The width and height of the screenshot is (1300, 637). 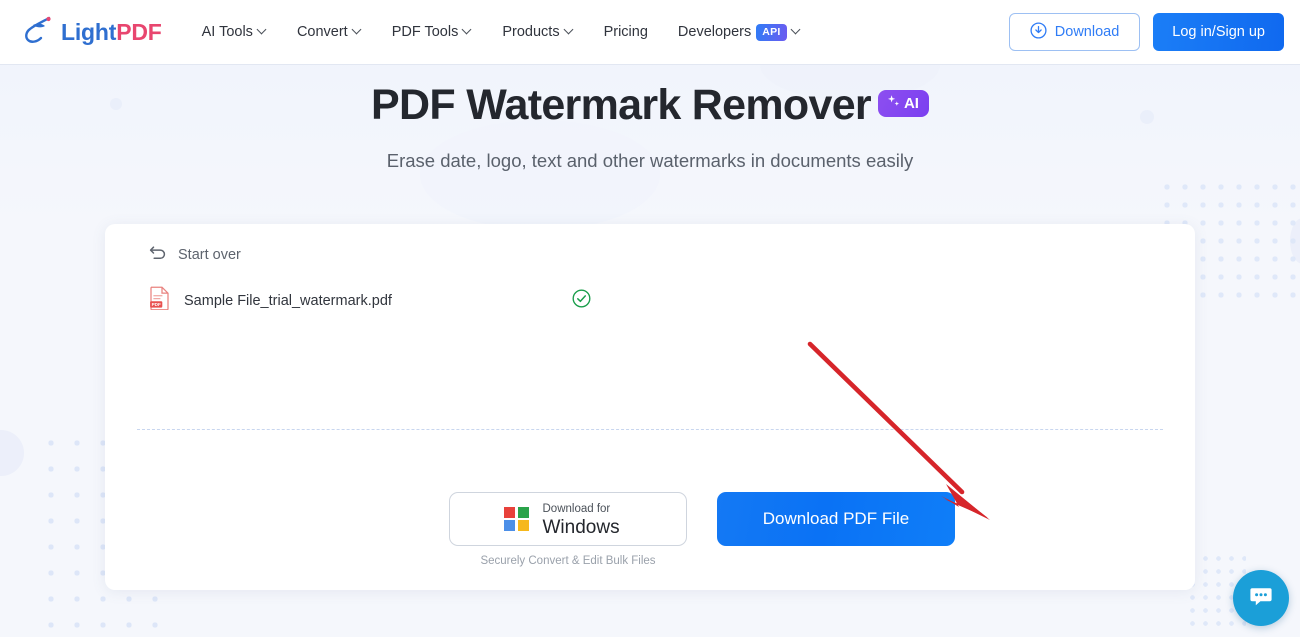 I want to click on logo-word-light: Light, so click(x=89, y=31).